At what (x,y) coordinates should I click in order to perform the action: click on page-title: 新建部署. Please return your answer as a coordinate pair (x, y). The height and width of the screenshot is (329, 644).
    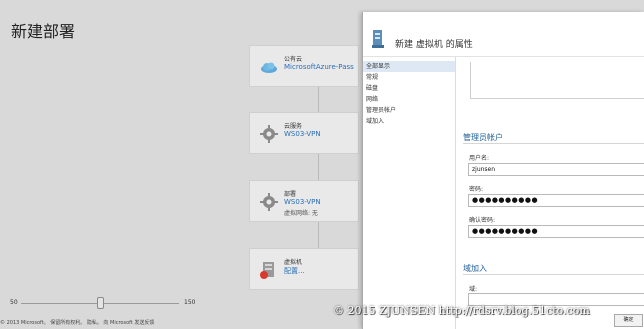
    Looking at the image, I should click on (43, 31).